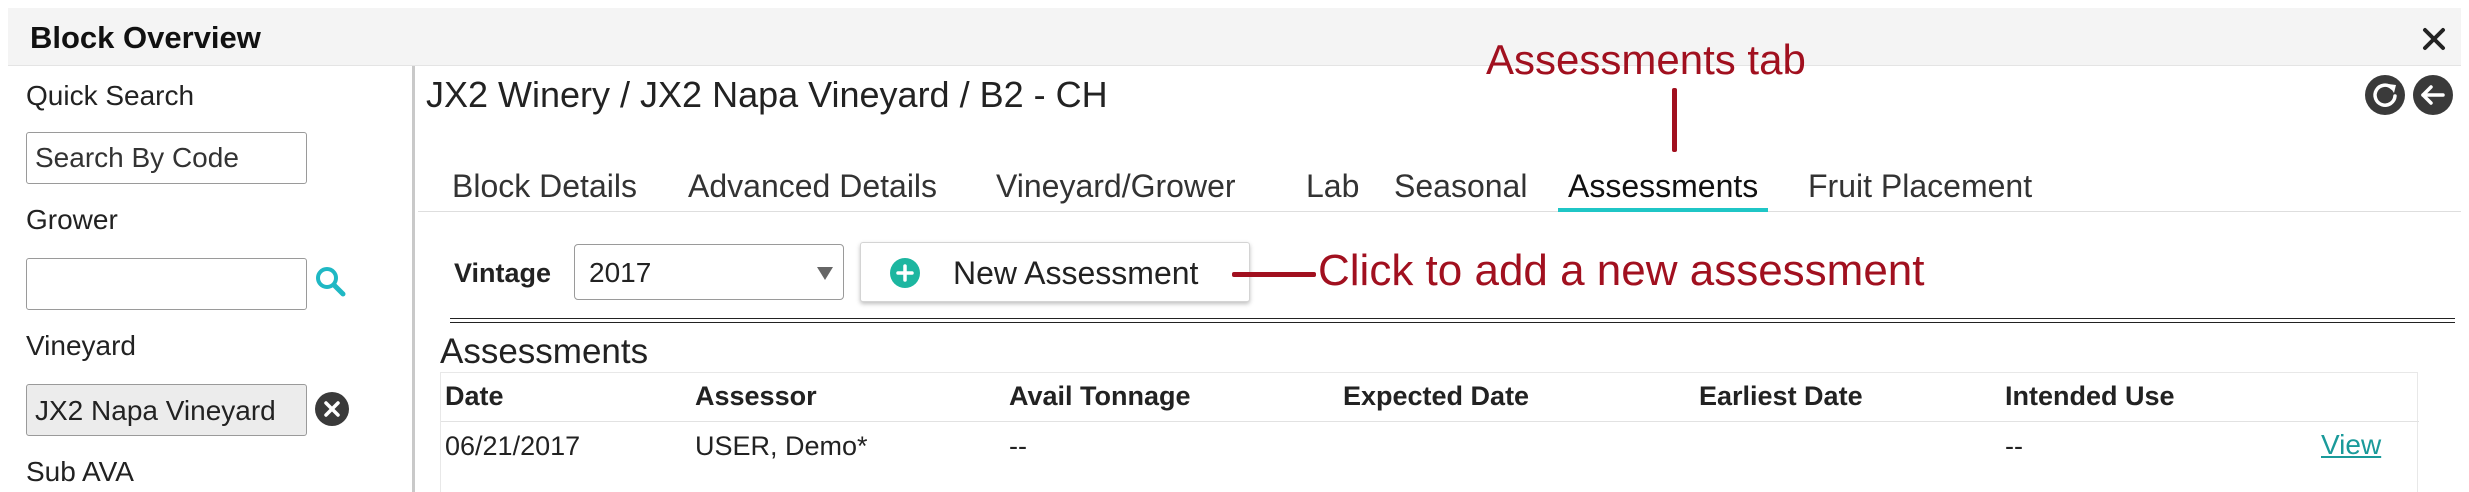  What do you see at coordinates (1452, 320) in the screenshot?
I see `section-divider` at bounding box center [1452, 320].